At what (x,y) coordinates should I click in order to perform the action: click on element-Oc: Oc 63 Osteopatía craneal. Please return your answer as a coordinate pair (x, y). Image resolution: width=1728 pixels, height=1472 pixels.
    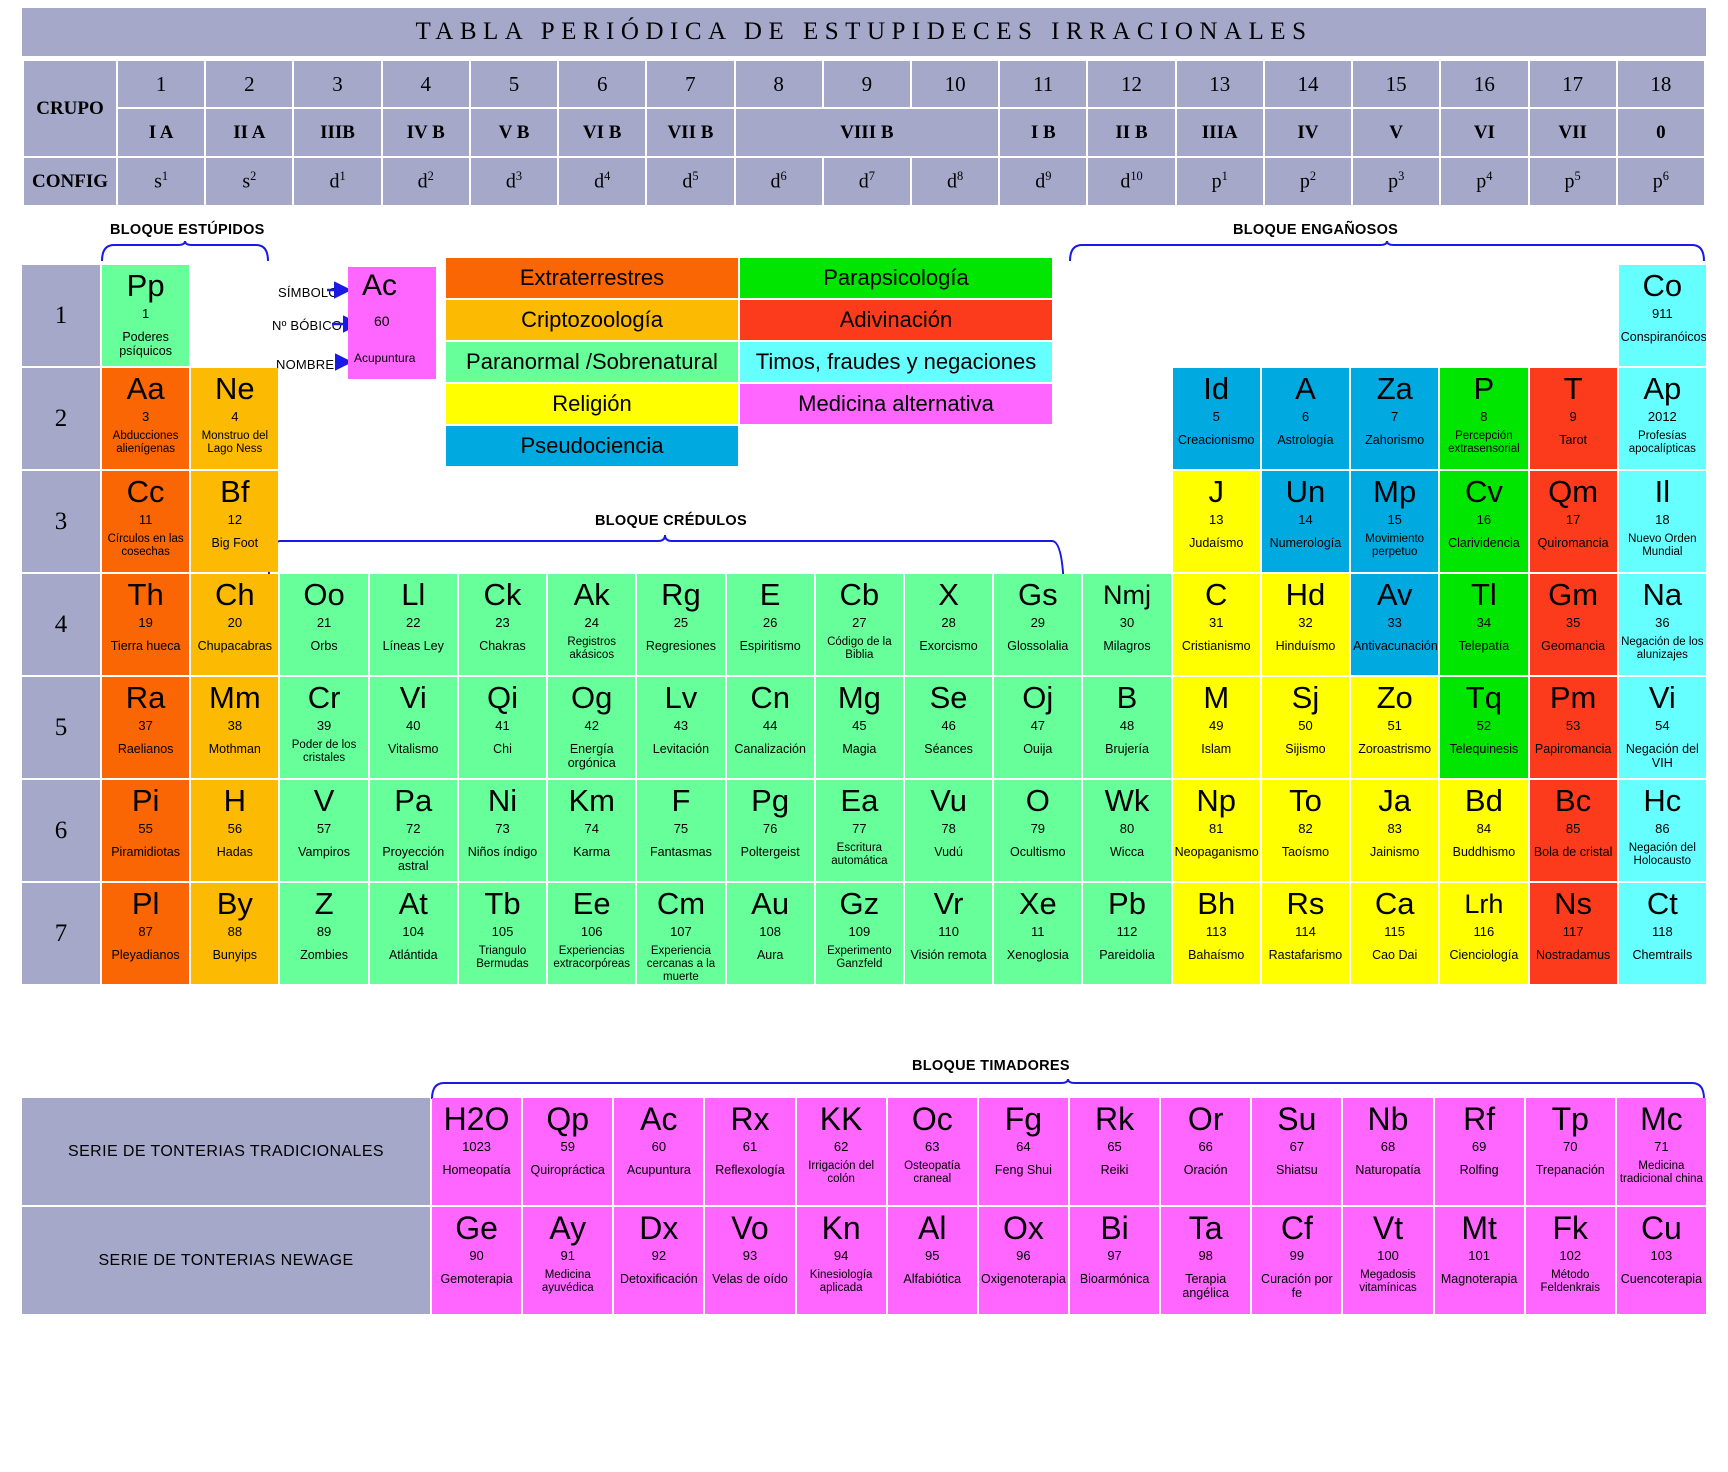
    Looking at the image, I should click on (932, 1151).